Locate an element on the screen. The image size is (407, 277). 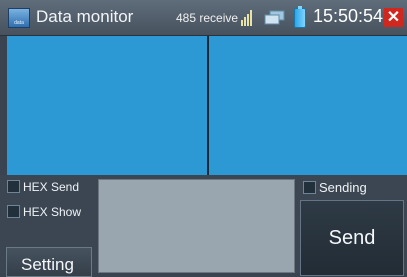
network-icon is located at coordinates (274, 17).